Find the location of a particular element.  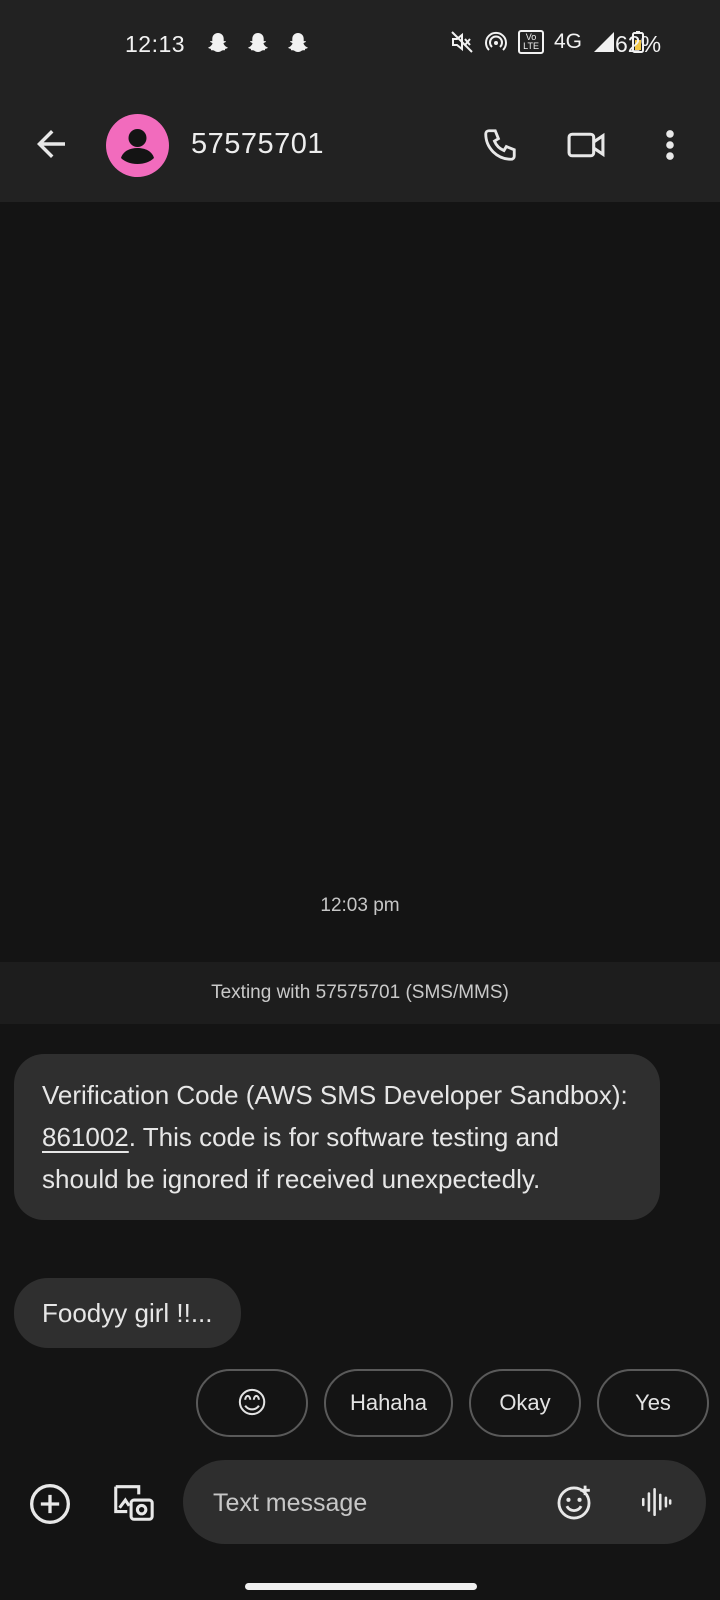

network-type: 4G is located at coordinates (567, 41).